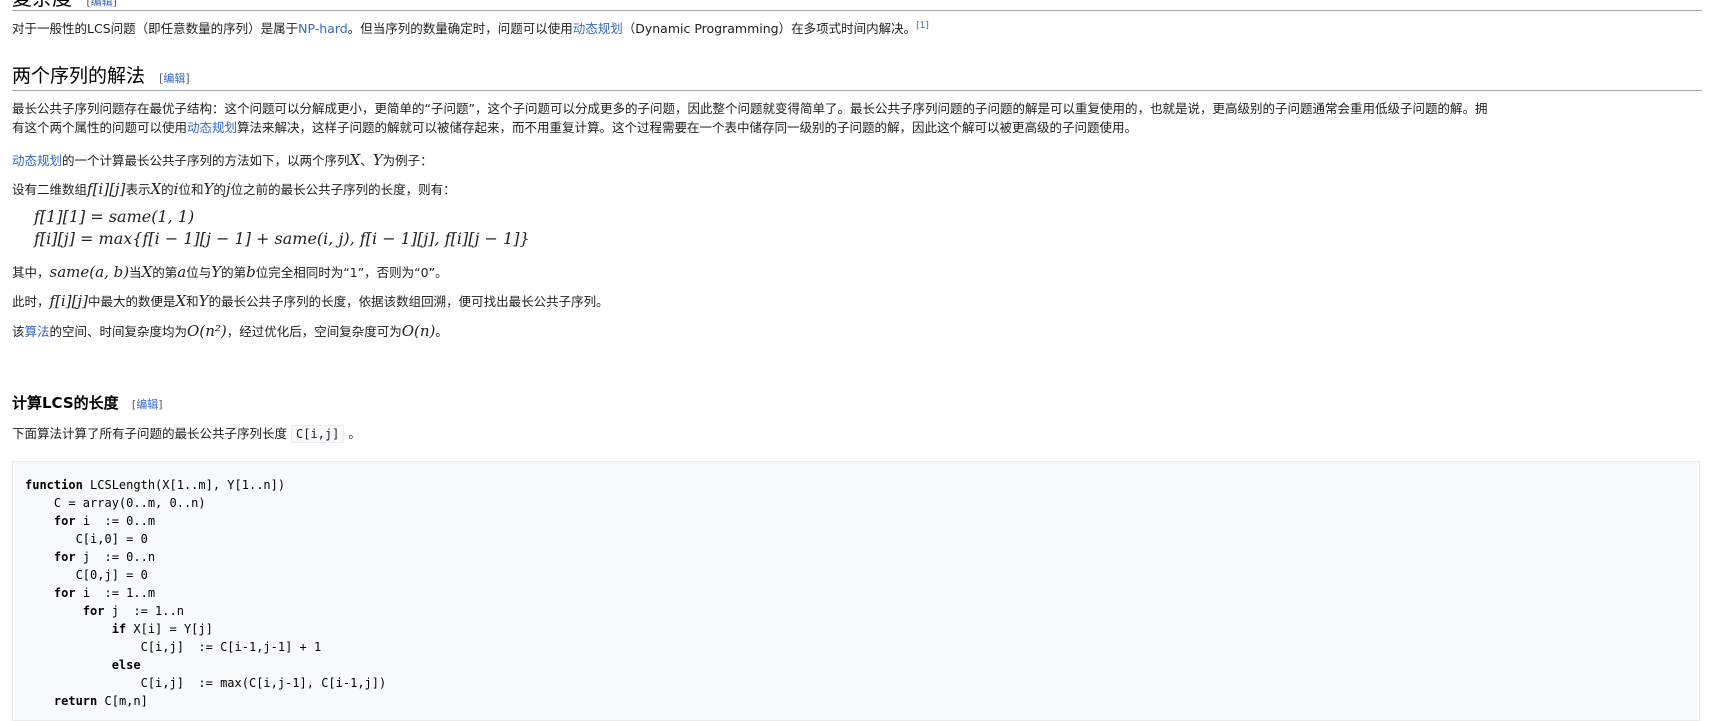 This screenshot has height=721, width=1709. Describe the element at coordinates (263, 683) in the screenshot. I see `code-text: C[i,j] := max(C[i,j-1], C[i-1,j])` at that location.